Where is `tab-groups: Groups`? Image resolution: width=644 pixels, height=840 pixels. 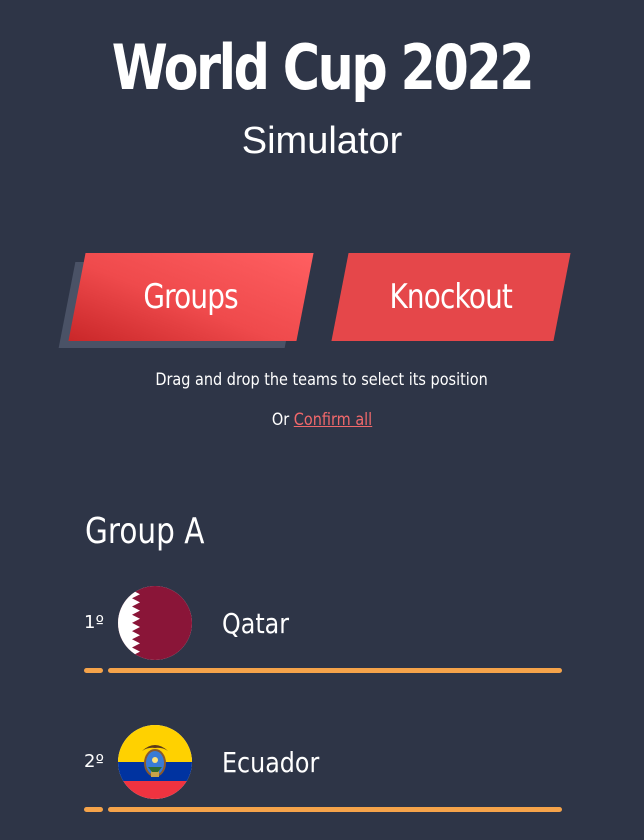
tab-groups: Groups is located at coordinates (191, 297).